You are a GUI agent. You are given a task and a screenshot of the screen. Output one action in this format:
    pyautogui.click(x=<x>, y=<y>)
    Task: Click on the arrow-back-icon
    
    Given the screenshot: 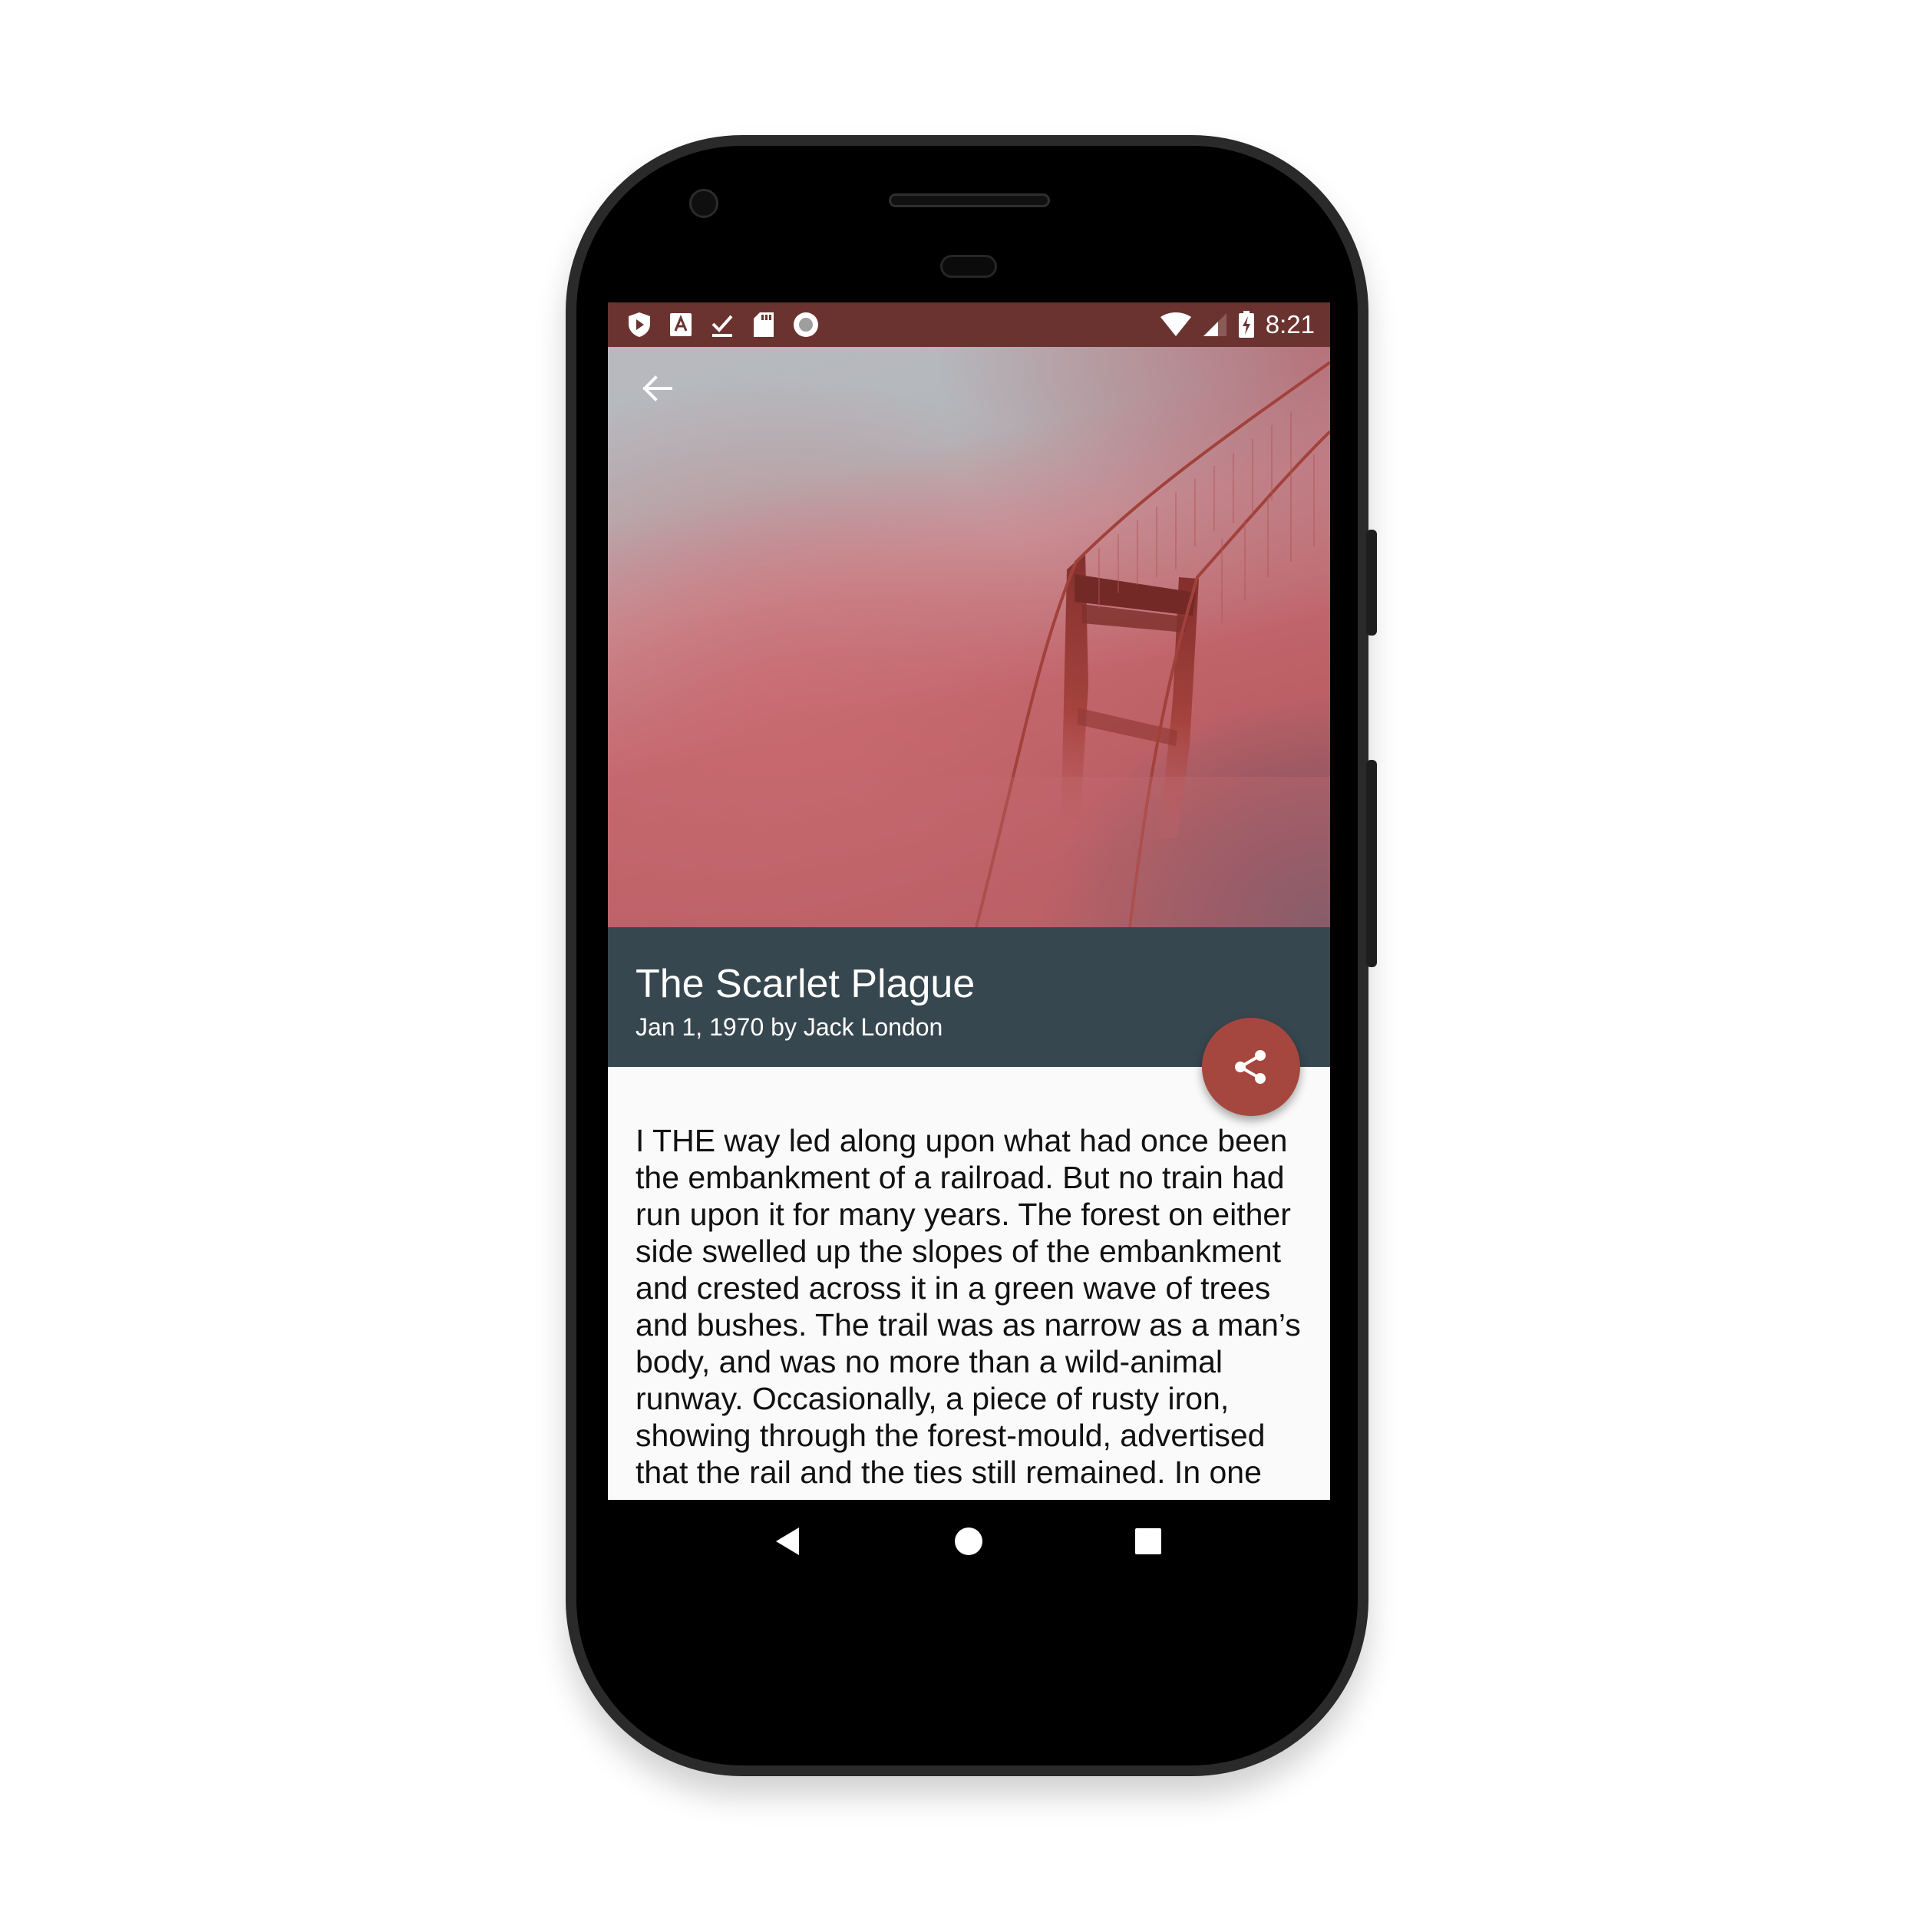 What is the action you would take?
    pyautogui.click(x=657, y=388)
    